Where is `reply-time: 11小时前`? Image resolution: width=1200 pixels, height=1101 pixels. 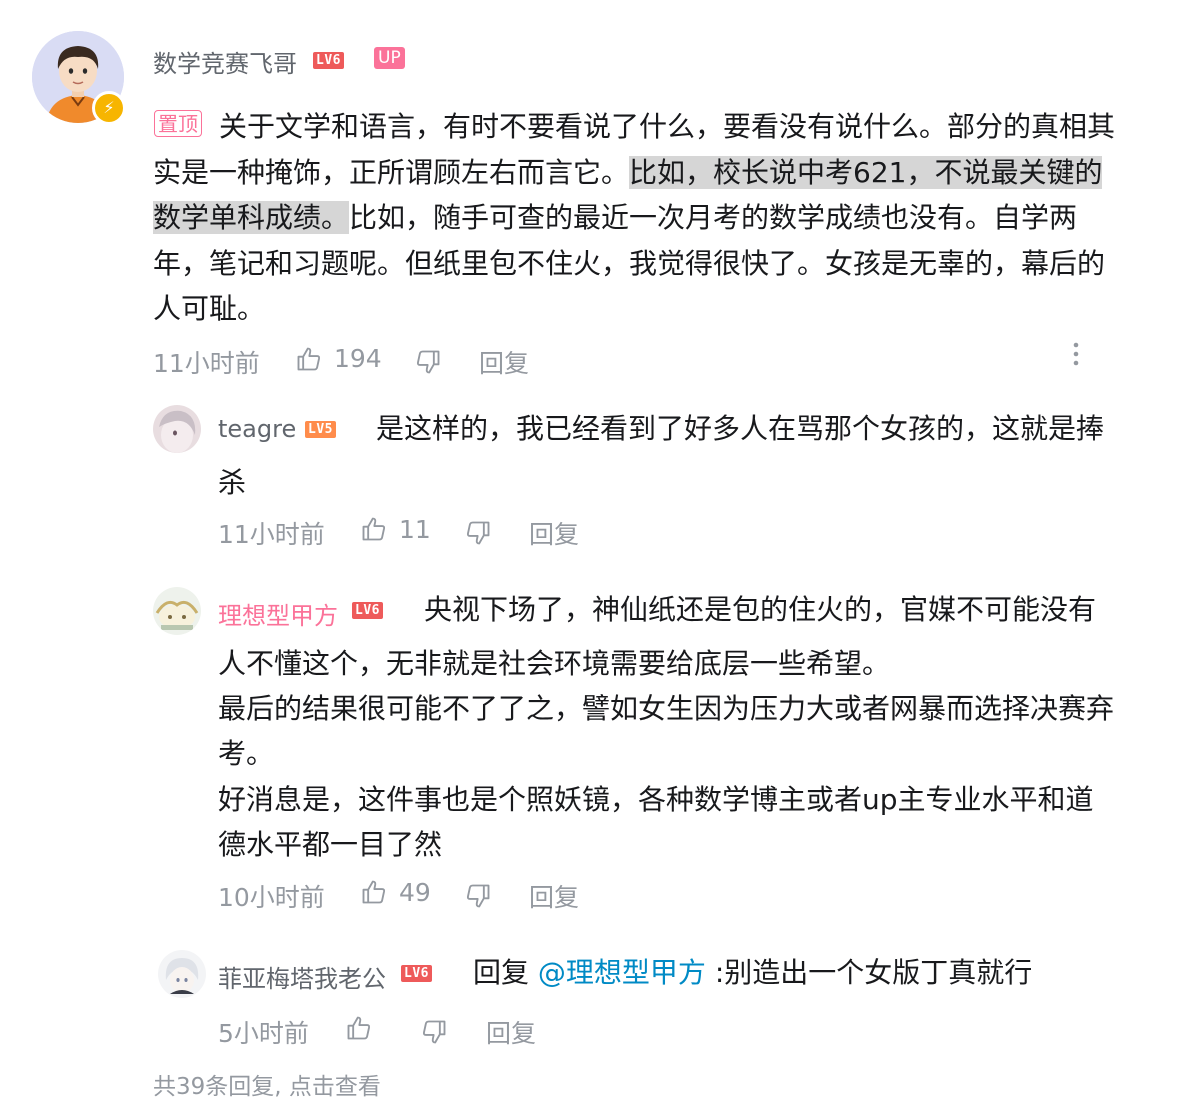
reply-time: 11小时前 is located at coordinates (271, 534).